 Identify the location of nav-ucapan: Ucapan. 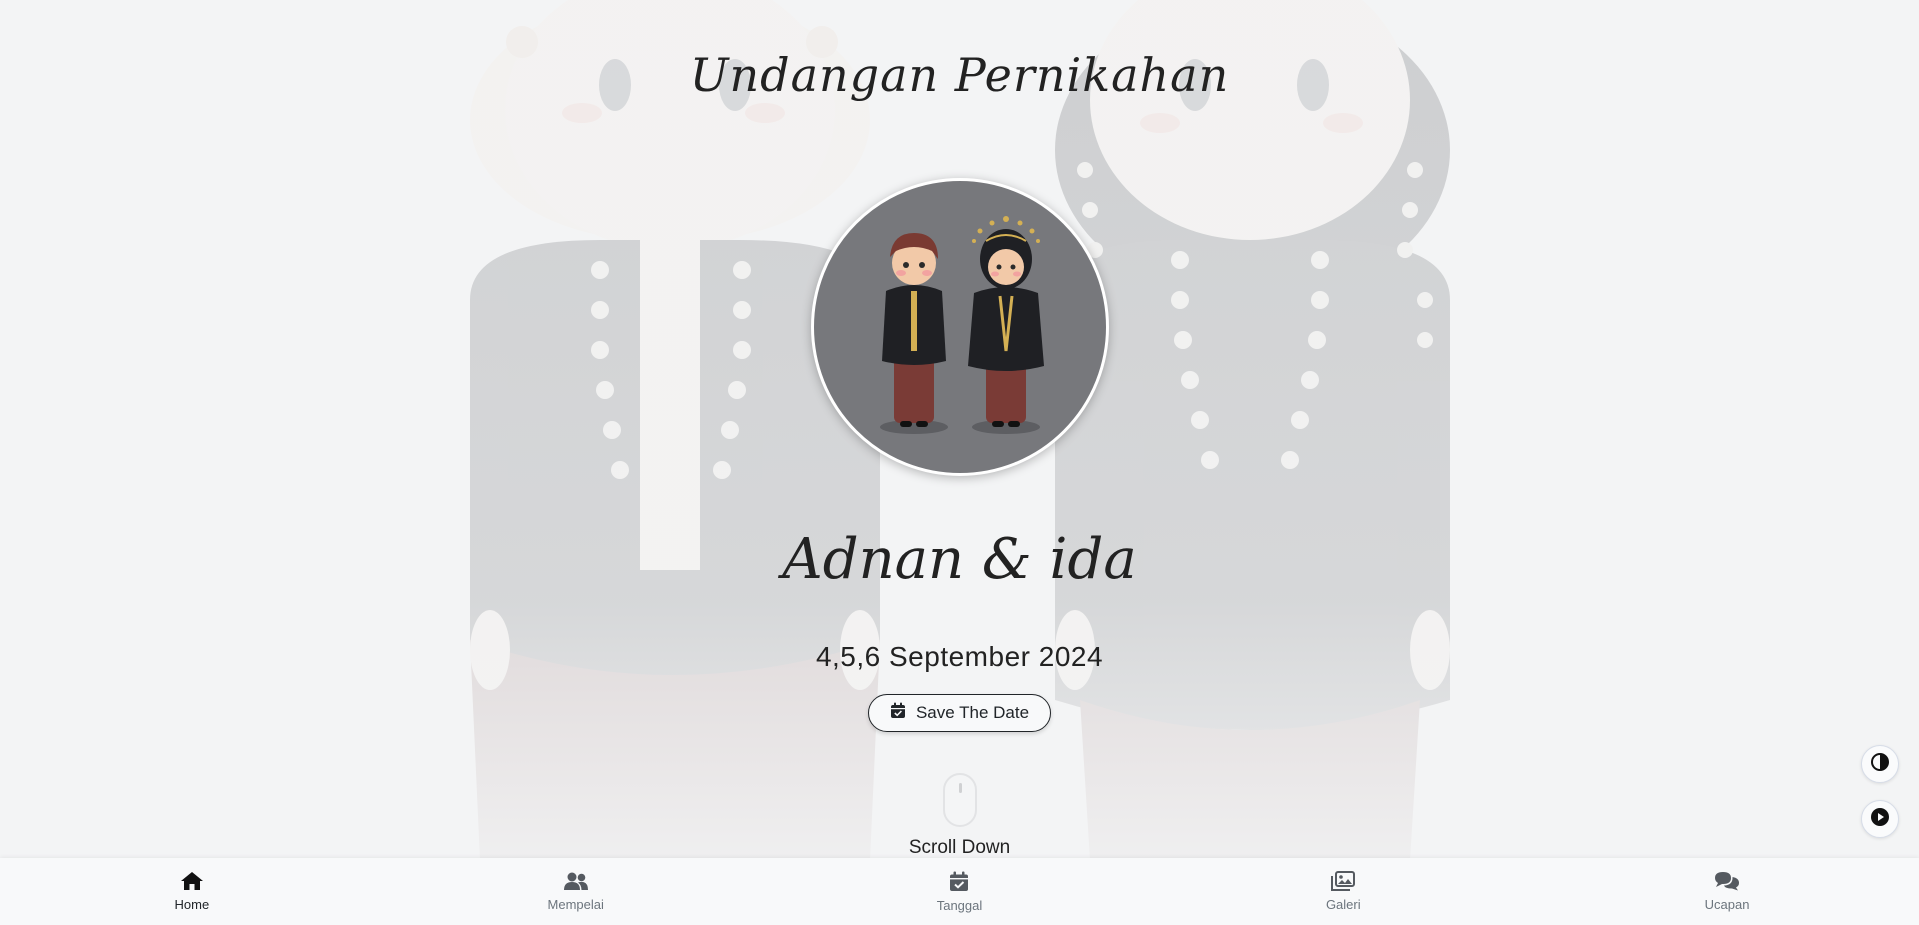
(1727, 891).